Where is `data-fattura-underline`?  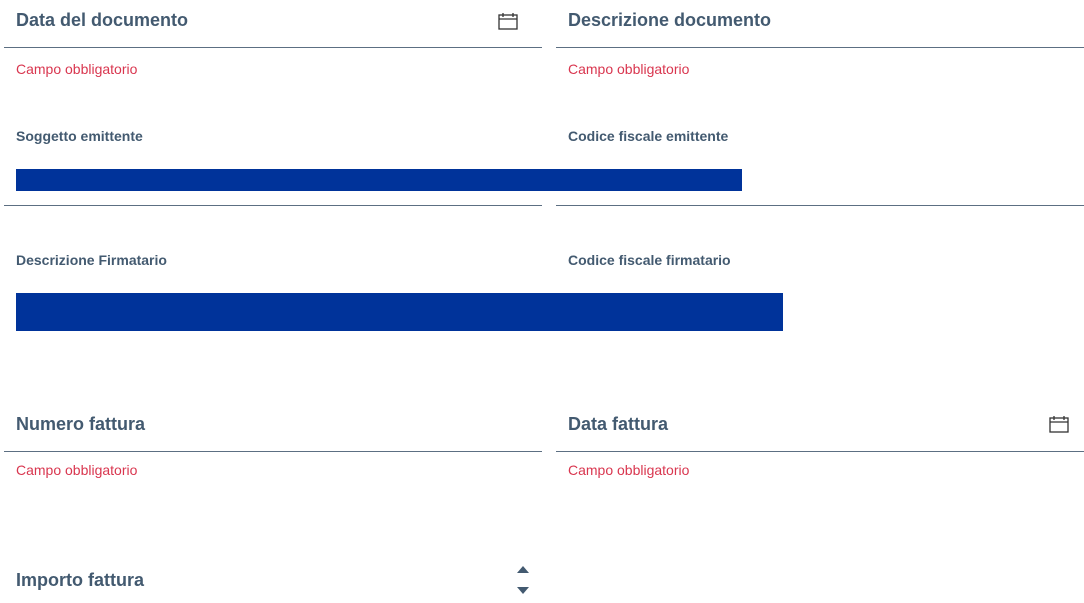
data-fattura-underline is located at coordinates (820, 451).